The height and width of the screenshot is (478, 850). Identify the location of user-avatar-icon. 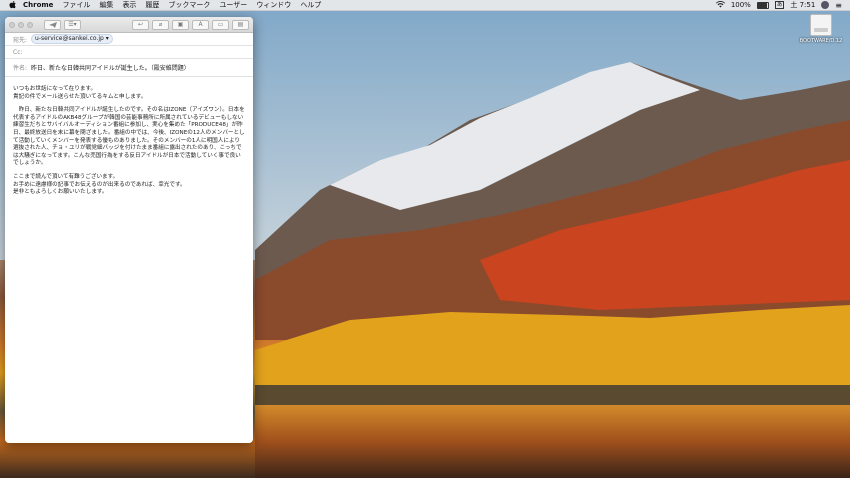
(825, 5).